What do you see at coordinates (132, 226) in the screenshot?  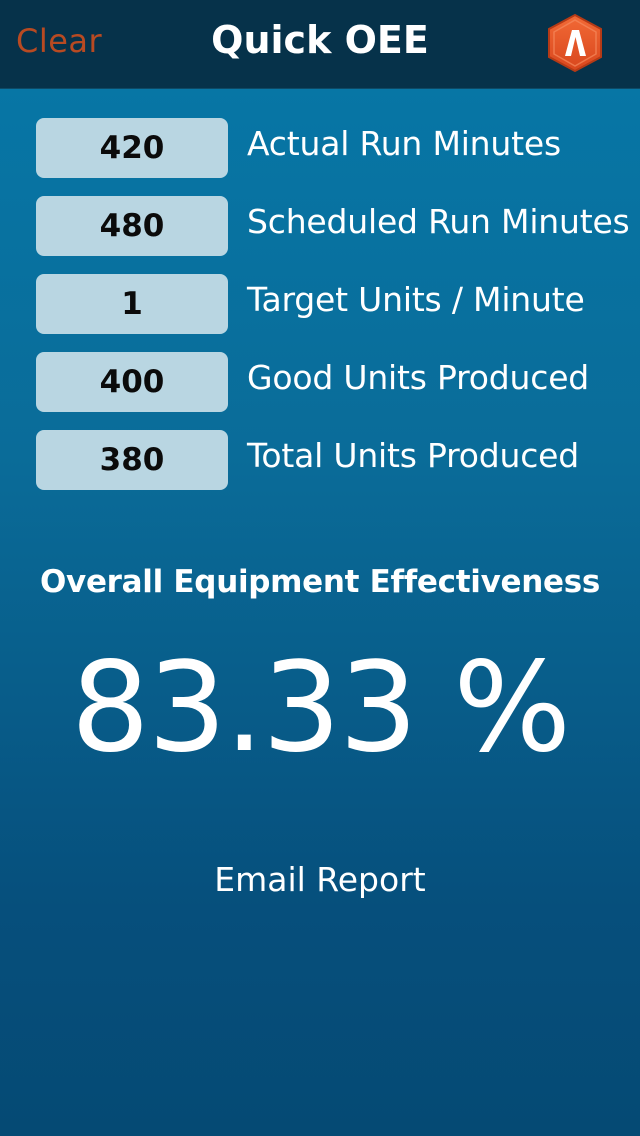 I see `scheduled-run-minutes-field: 480` at bounding box center [132, 226].